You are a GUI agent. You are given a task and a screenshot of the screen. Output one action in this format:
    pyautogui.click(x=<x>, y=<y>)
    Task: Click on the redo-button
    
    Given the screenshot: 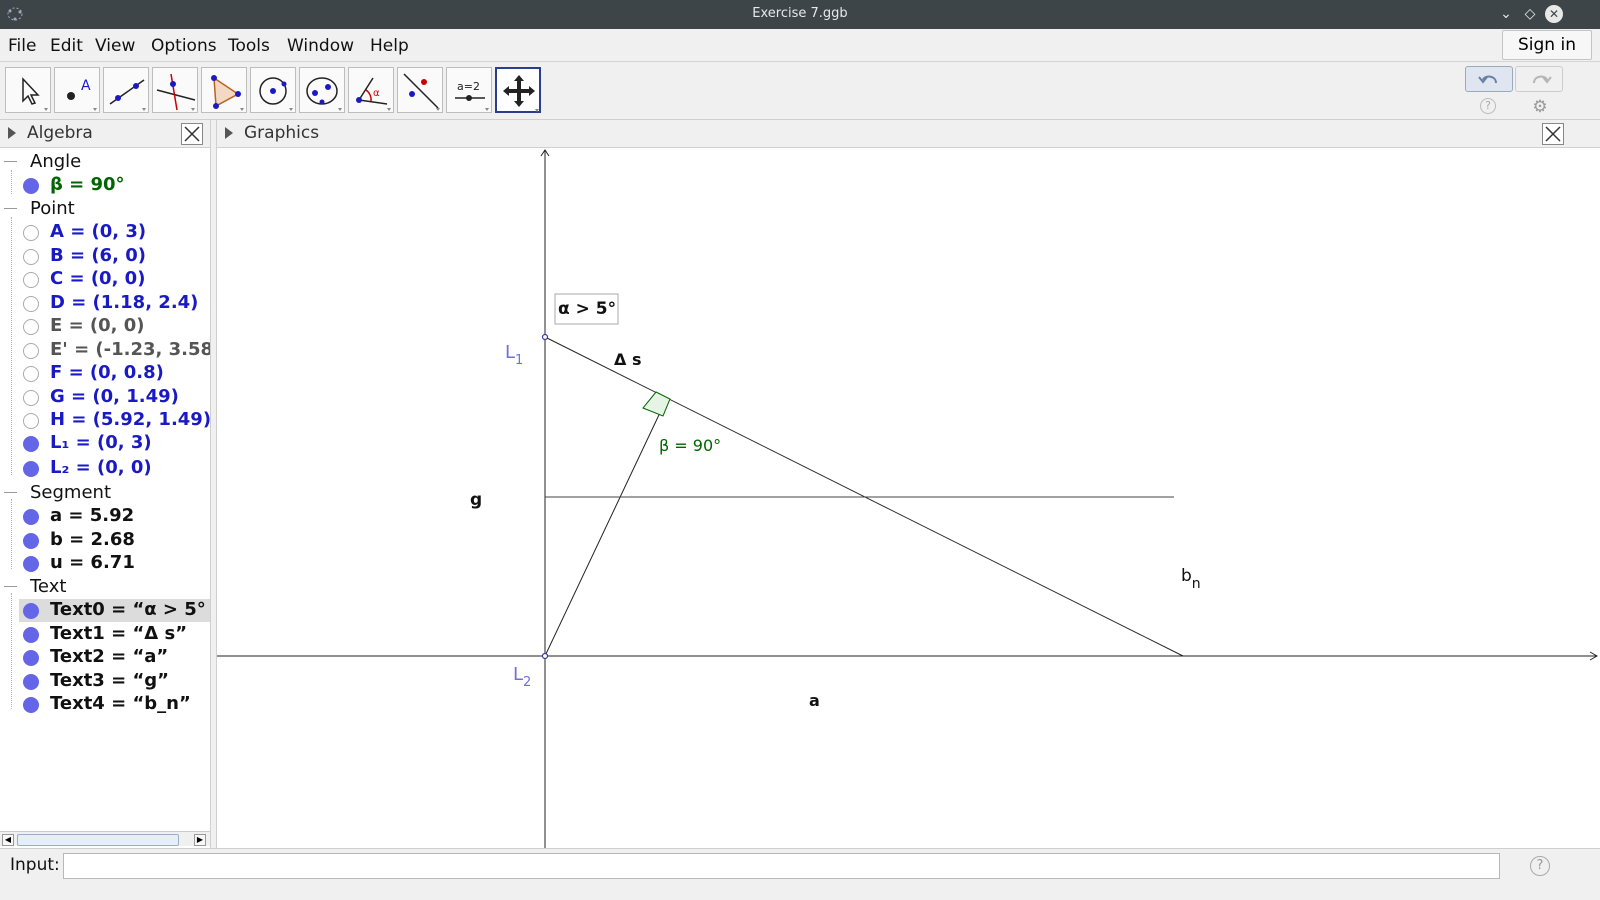 What is the action you would take?
    pyautogui.click(x=1539, y=79)
    